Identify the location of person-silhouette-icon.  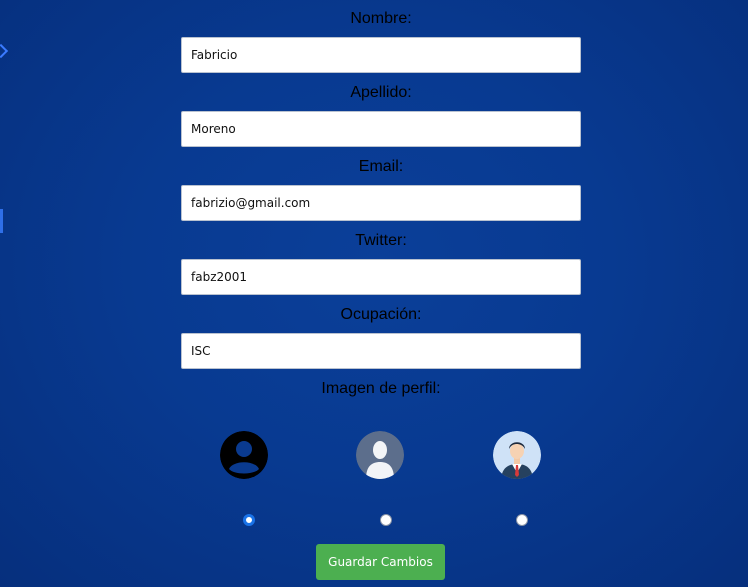
(244, 455).